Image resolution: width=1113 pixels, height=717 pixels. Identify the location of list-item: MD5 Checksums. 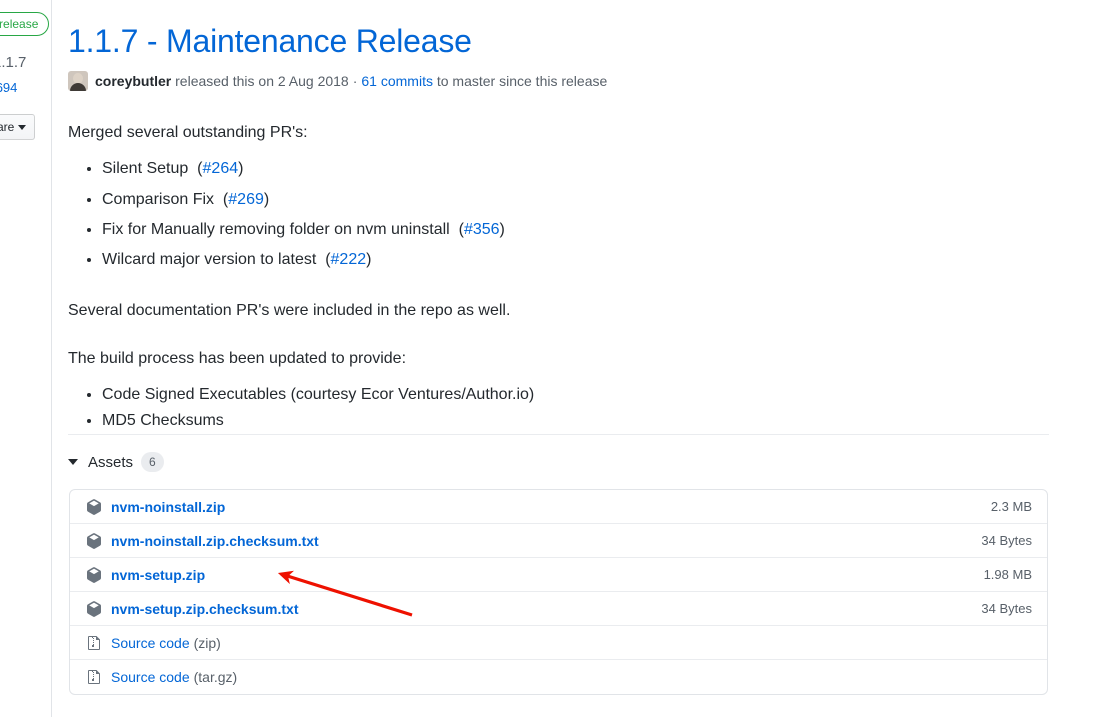
(575, 421).